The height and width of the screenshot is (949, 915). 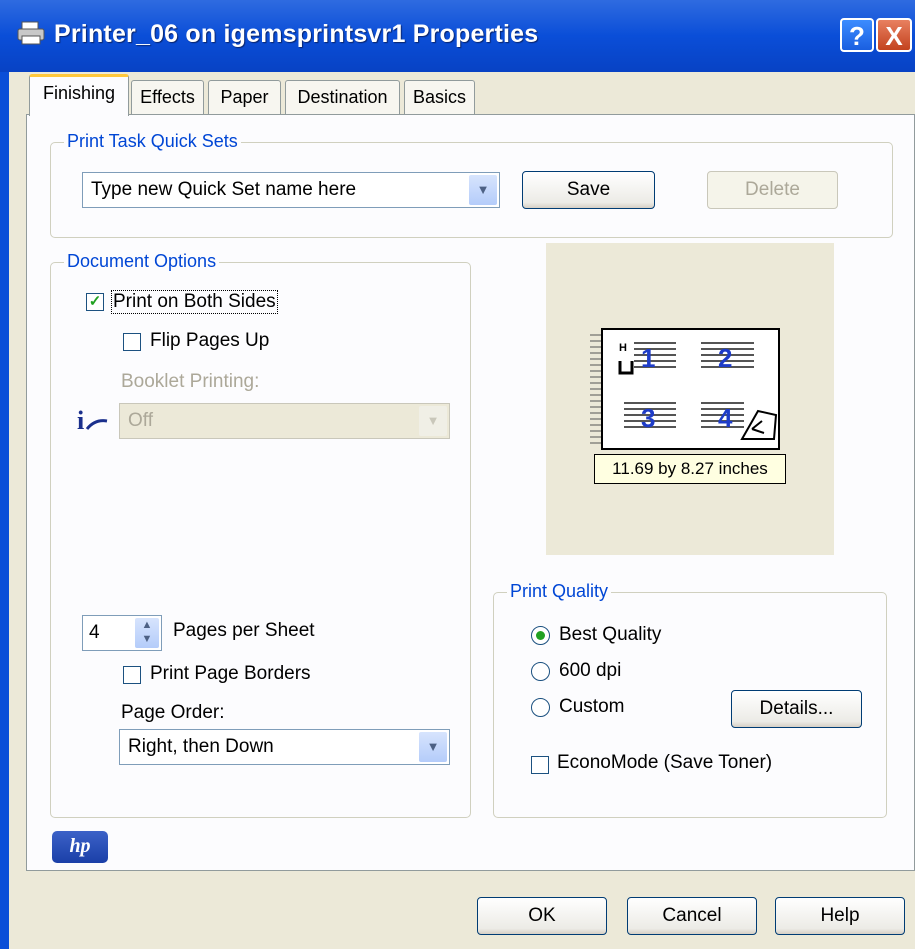 I want to click on svg-text: H, so click(x=623, y=348).